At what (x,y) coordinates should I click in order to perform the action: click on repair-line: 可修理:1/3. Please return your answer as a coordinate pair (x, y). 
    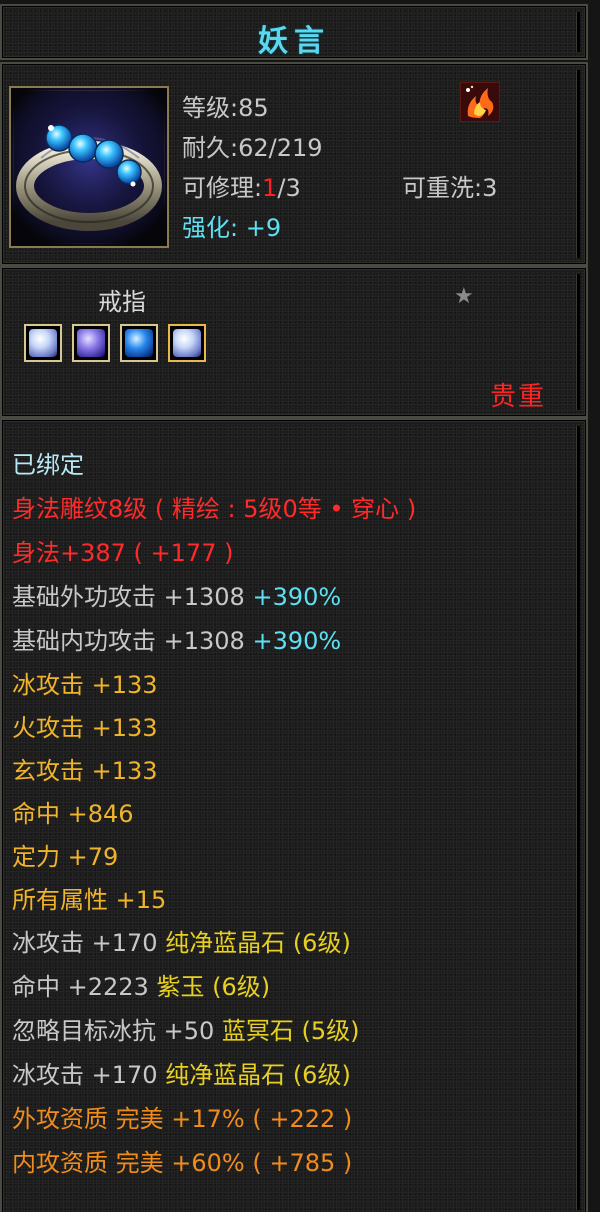
    Looking at the image, I should click on (241, 185).